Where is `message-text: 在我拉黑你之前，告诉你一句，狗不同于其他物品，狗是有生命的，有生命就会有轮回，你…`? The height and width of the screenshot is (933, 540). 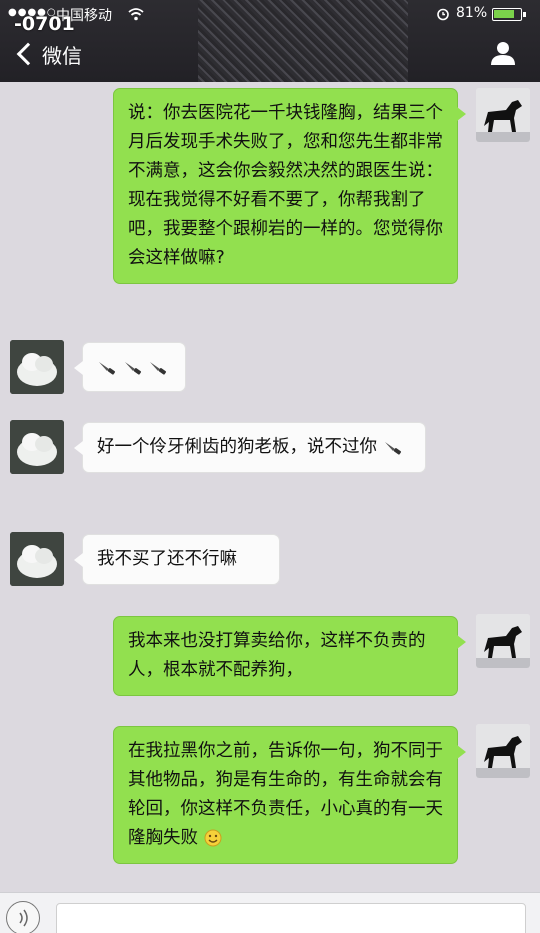
message-text: 在我拉黑你之前，告诉你一句，狗不同于其他物品，狗是有生命的，有生命就会有轮回，你… is located at coordinates (285, 794).